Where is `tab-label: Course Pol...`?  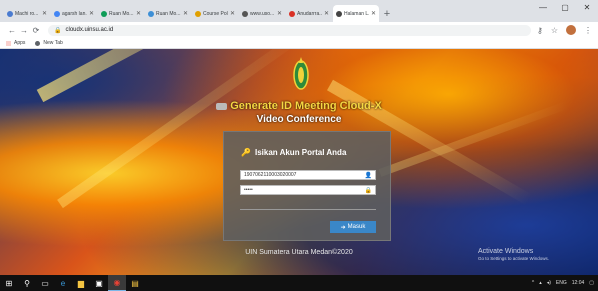 tab-label: Course Pol... is located at coordinates (215, 13).